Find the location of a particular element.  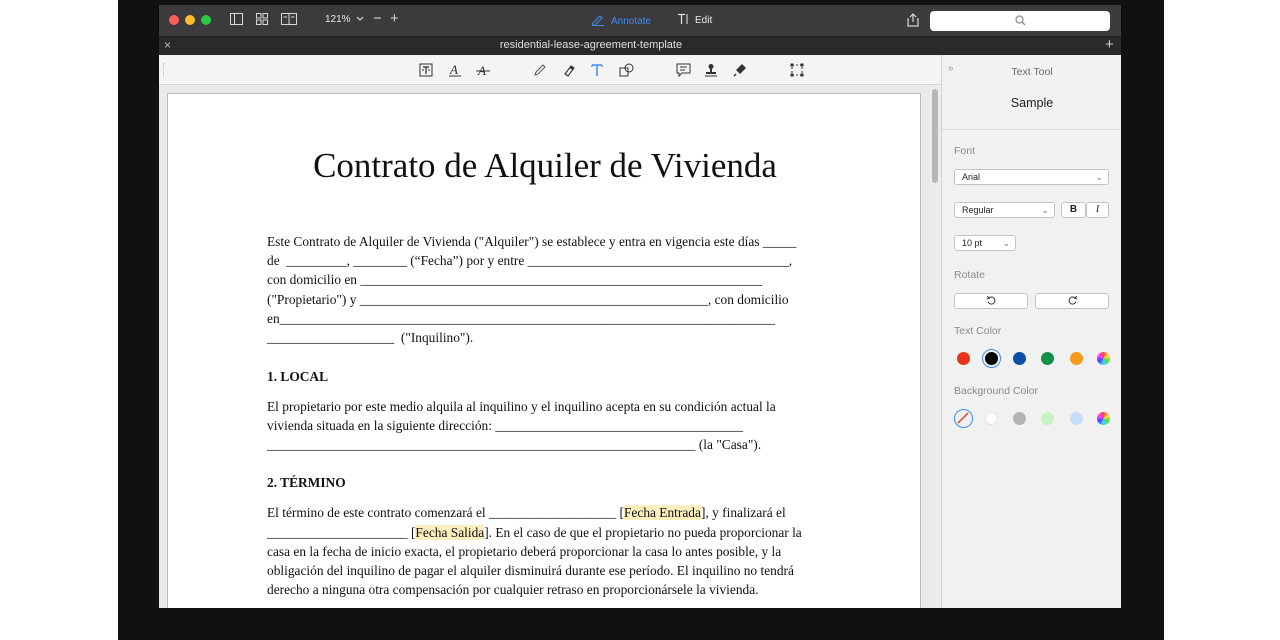

strikethrough-text-tool-icon: A is located at coordinates (483, 70).